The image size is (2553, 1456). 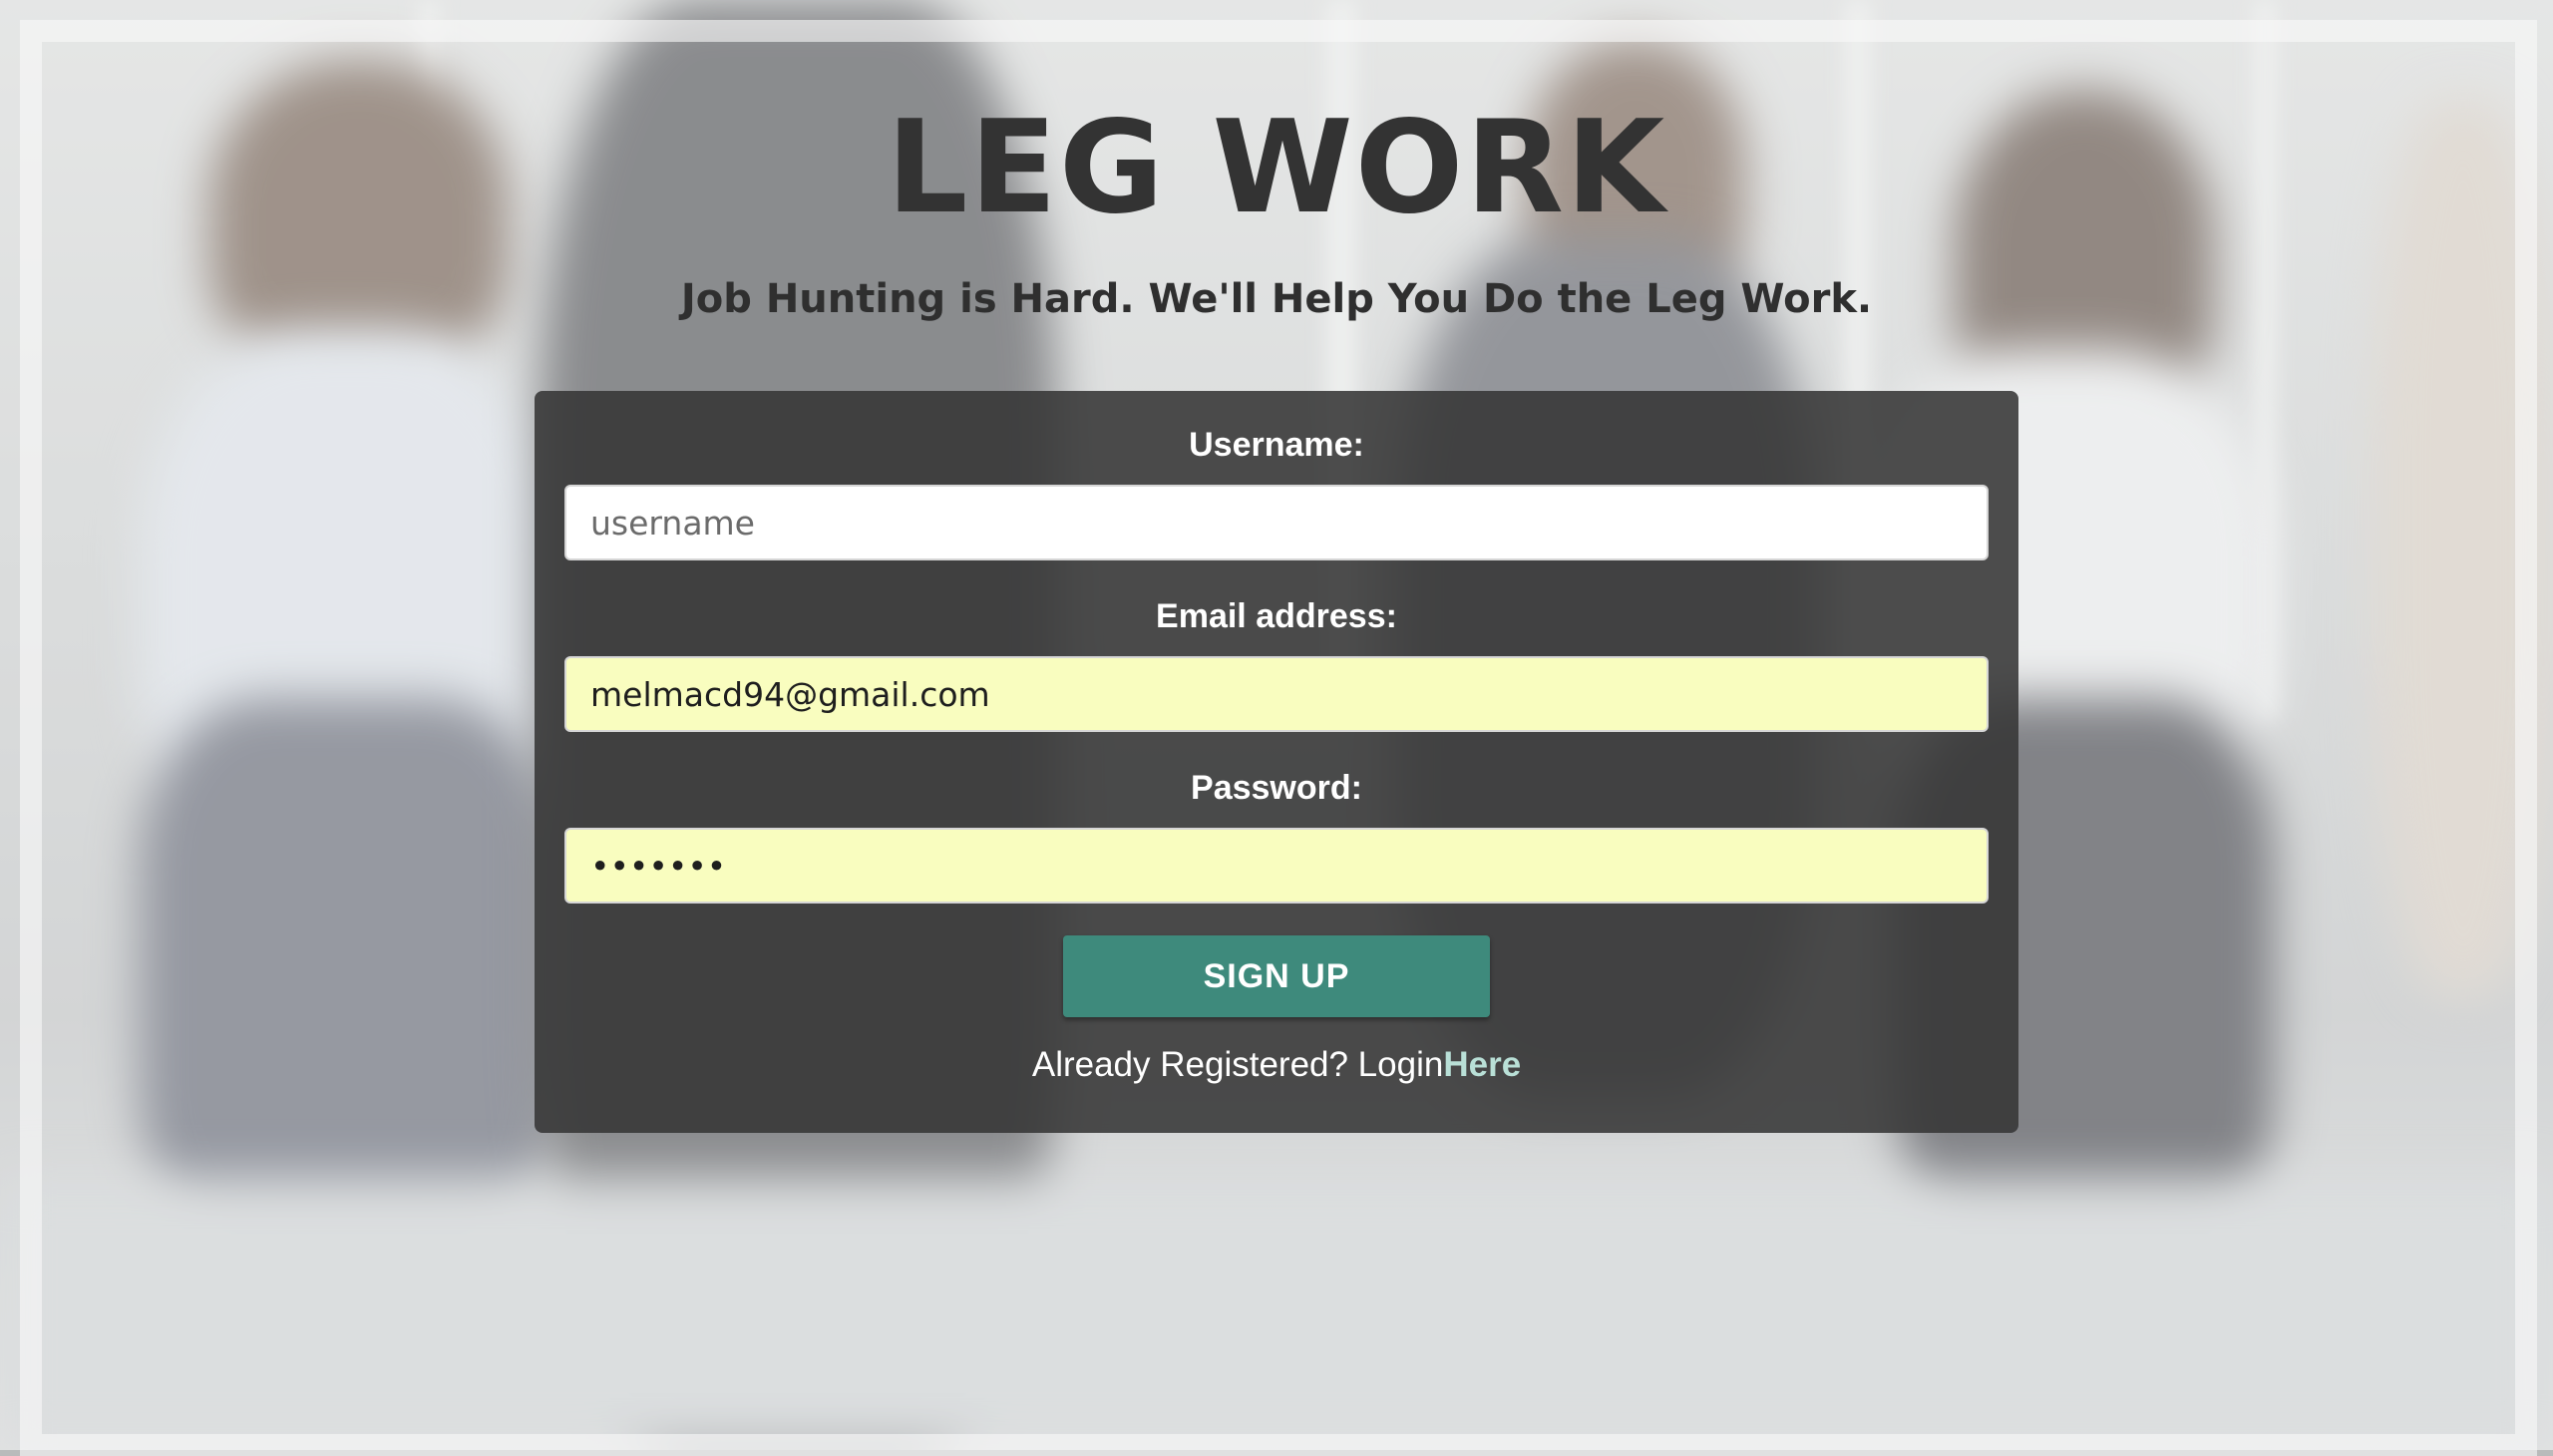 What do you see at coordinates (1276, 976) in the screenshot?
I see `signup-button: SIGN UP` at bounding box center [1276, 976].